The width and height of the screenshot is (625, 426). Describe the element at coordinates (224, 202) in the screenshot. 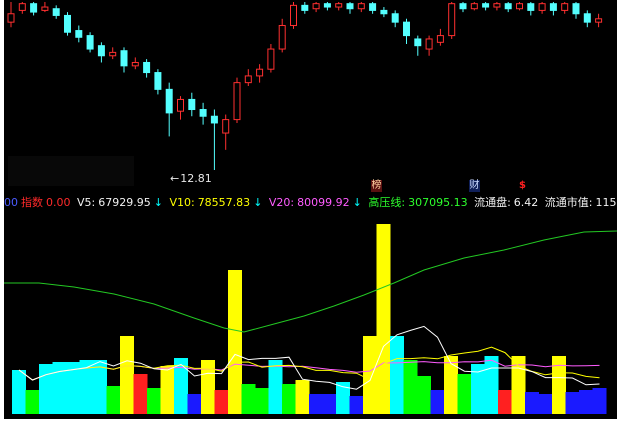

I see `v10-value: 78557.83` at that location.